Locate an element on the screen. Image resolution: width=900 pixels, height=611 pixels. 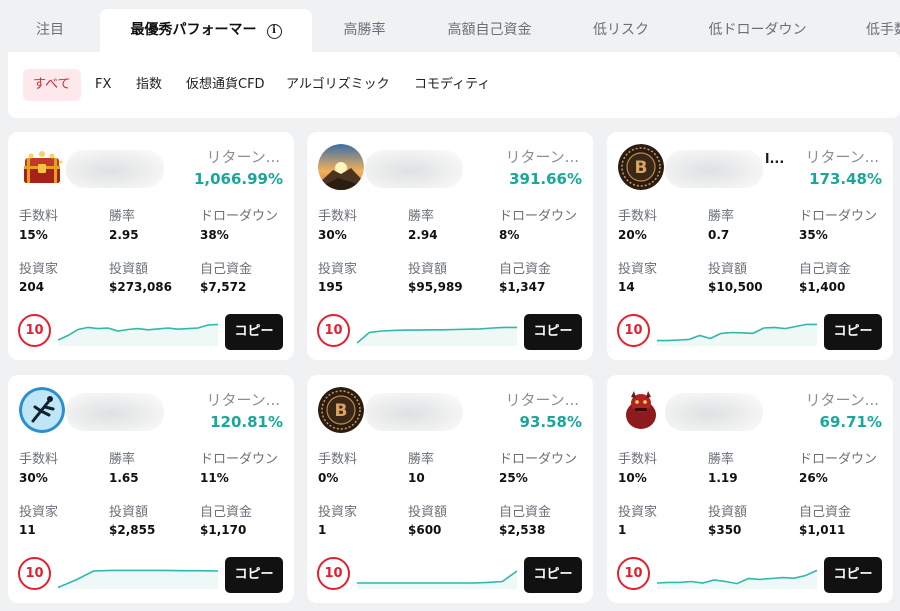
investors-value: 11 is located at coordinates (27, 530).